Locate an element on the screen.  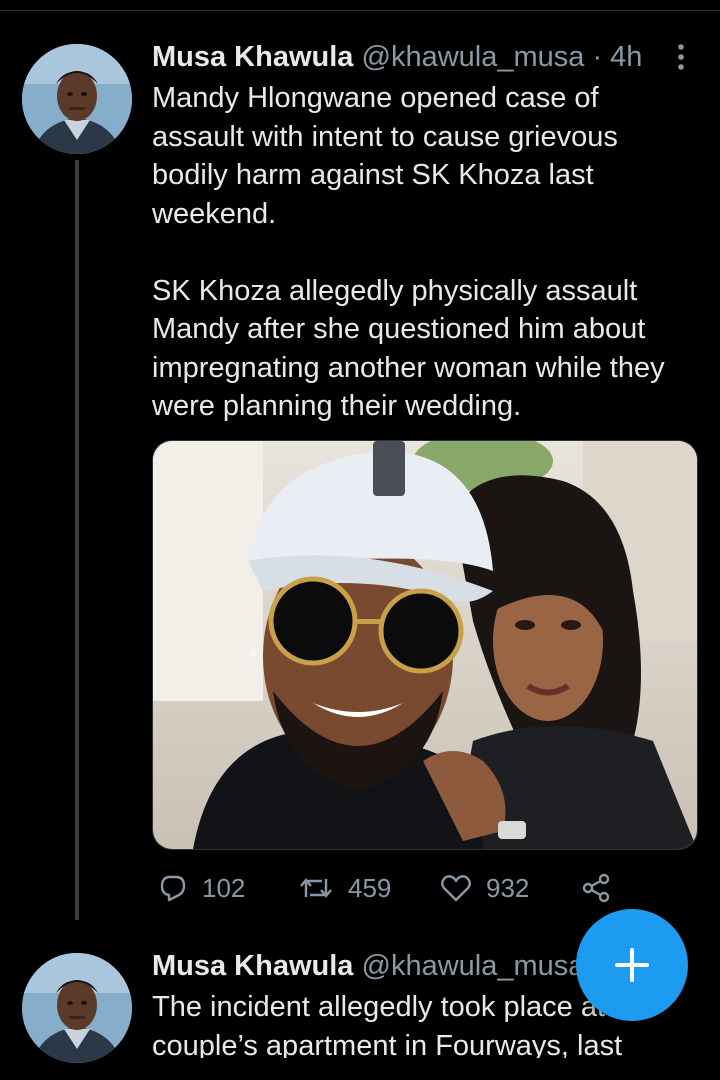
plus-icon is located at coordinates (632, 965).